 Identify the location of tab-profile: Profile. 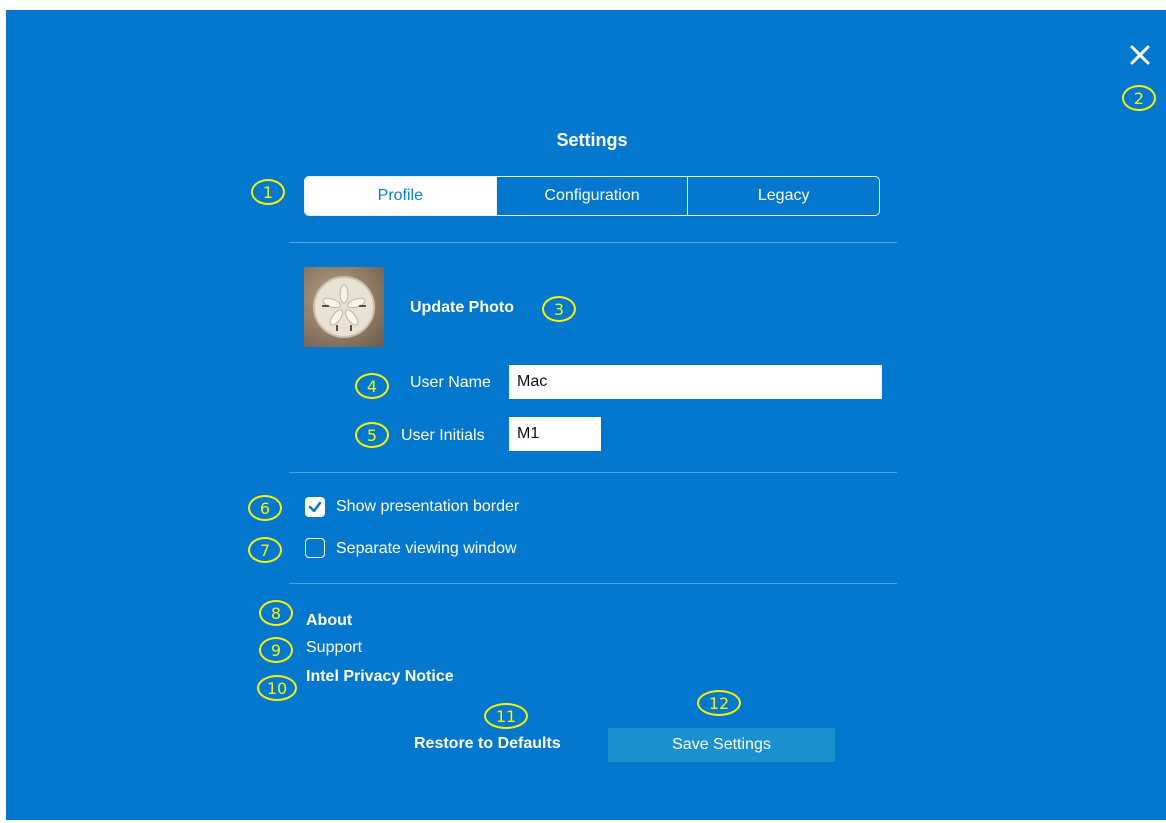
(400, 196).